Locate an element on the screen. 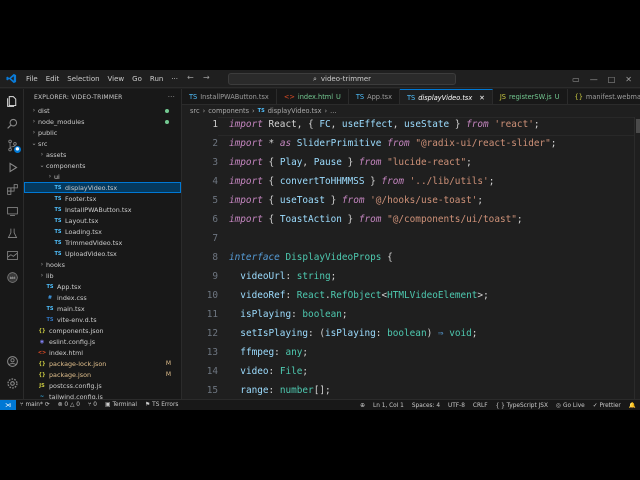 The image size is (640, 480). menu-run: Run is located at coordinates (156, 79).